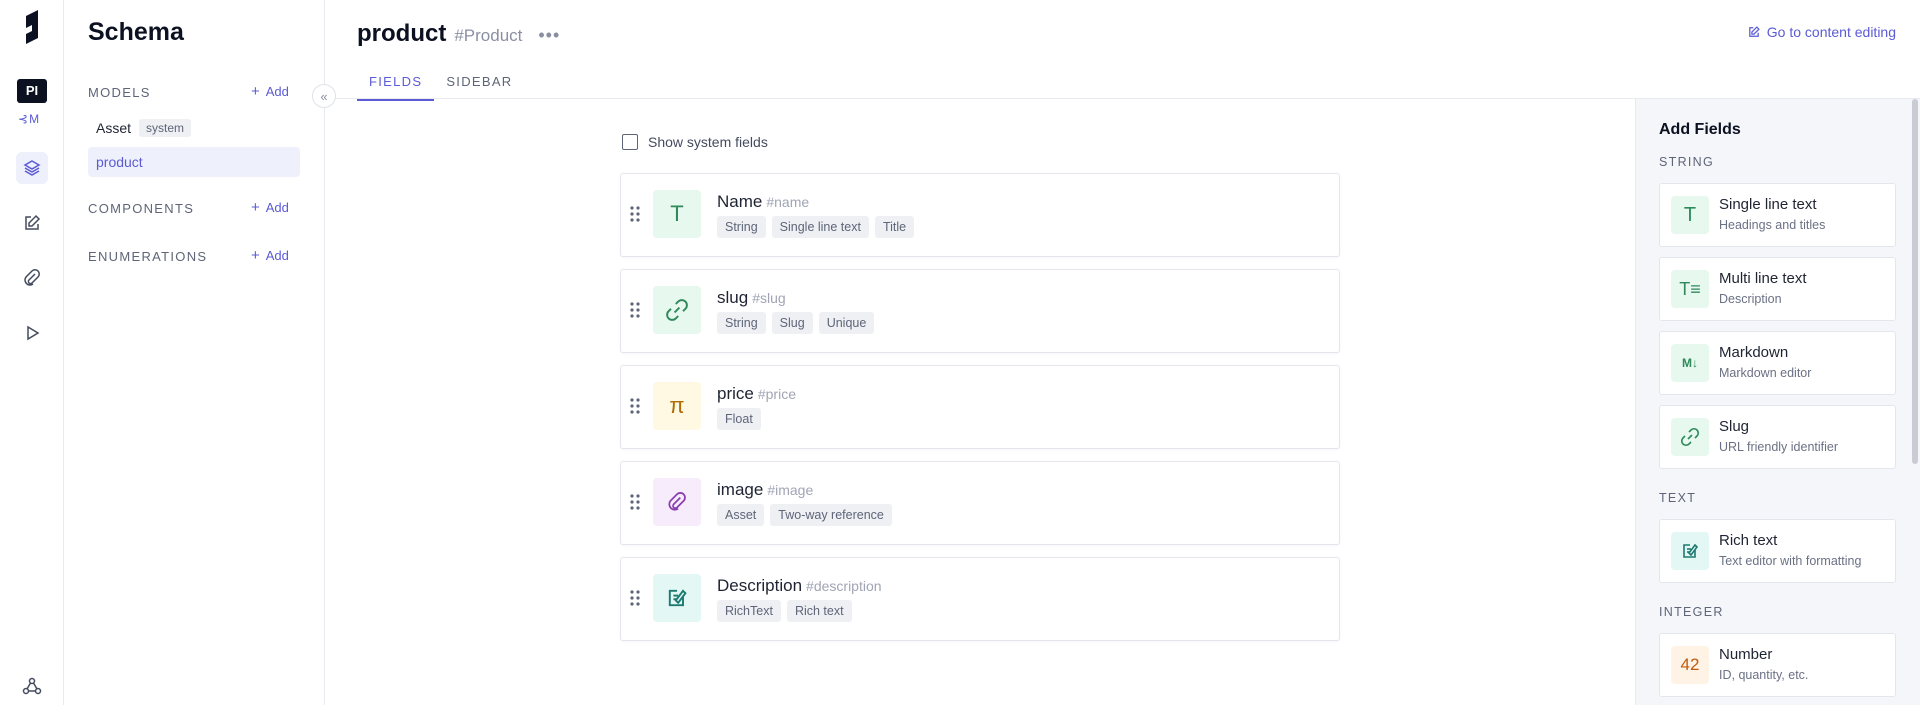  I want to click on field-name: Name #name, so click(763, 201).